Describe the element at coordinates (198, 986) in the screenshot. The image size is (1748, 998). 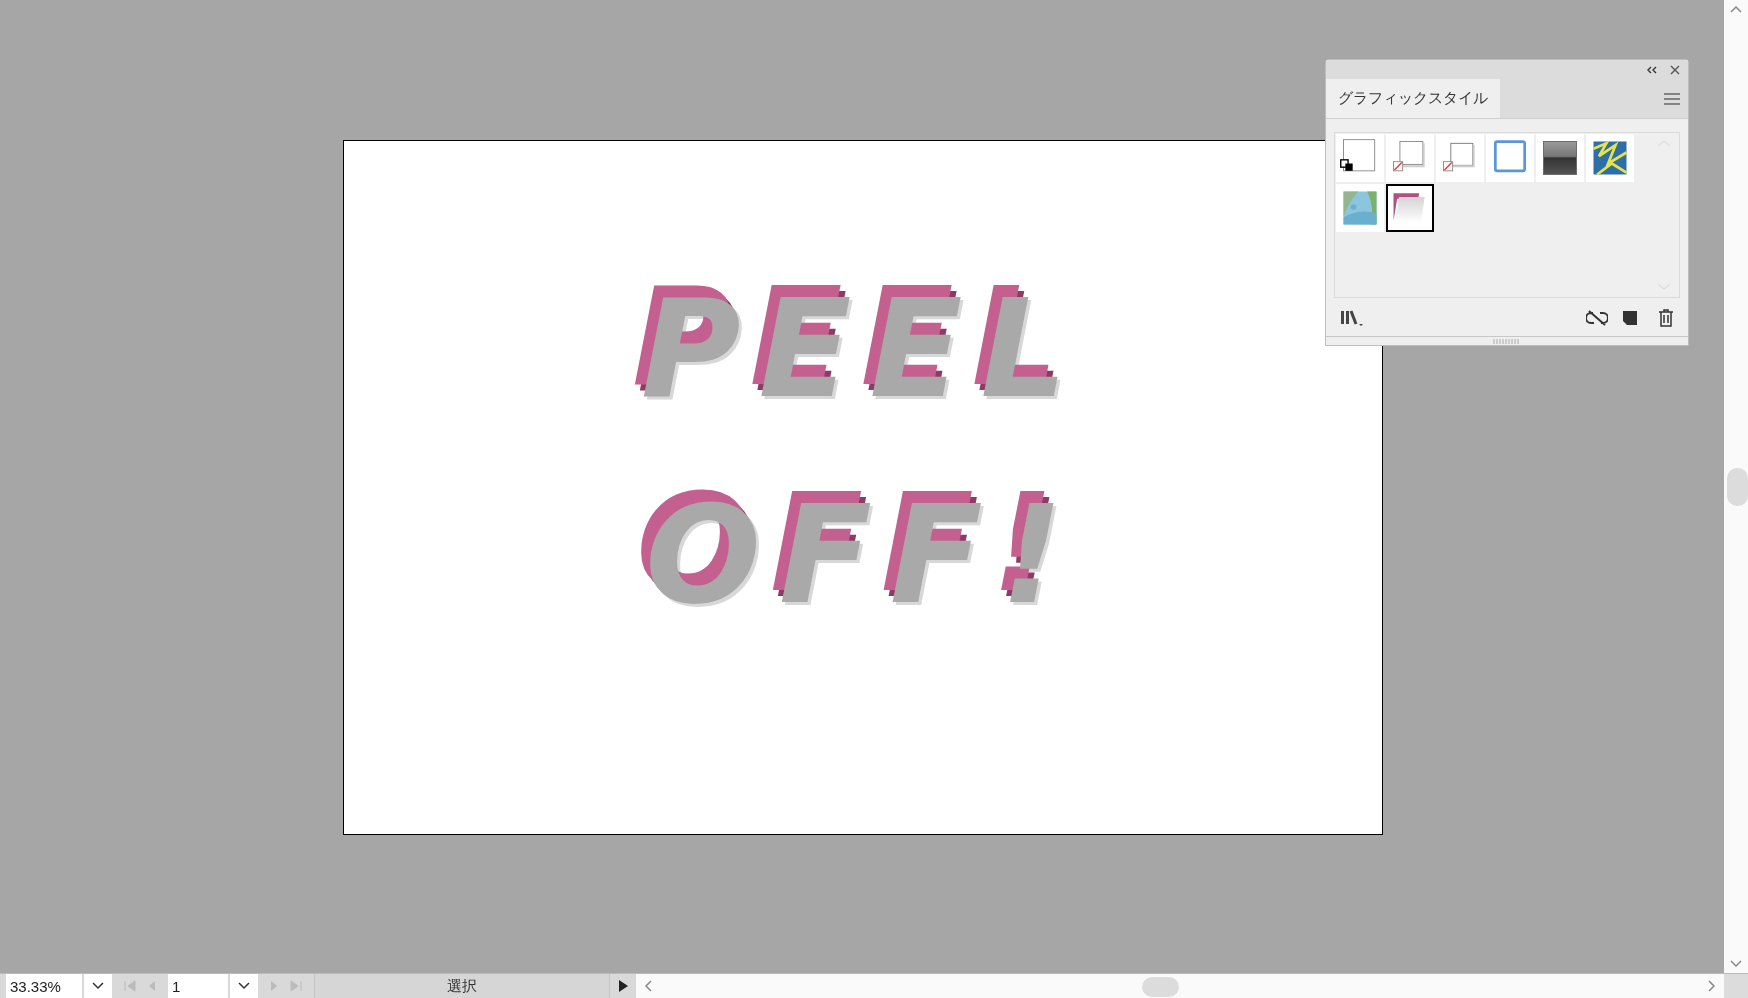
I see `page-field: 1` at that location.